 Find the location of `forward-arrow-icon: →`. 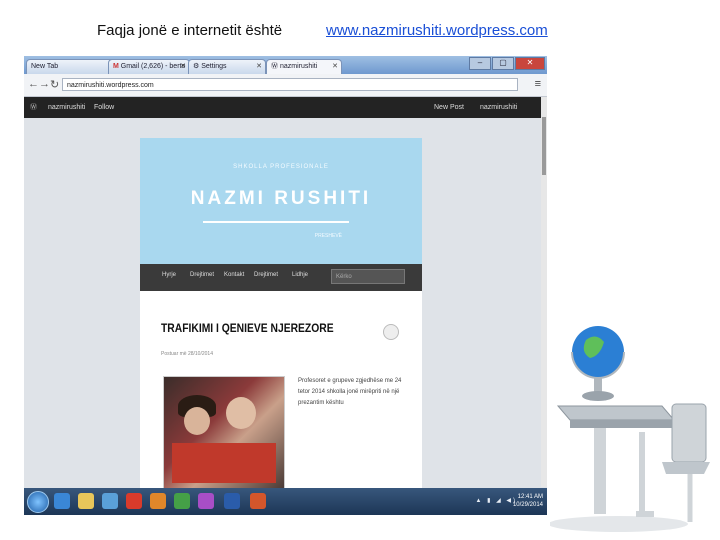

forward-arrow-icon: → is located at coordinates (44, 84).